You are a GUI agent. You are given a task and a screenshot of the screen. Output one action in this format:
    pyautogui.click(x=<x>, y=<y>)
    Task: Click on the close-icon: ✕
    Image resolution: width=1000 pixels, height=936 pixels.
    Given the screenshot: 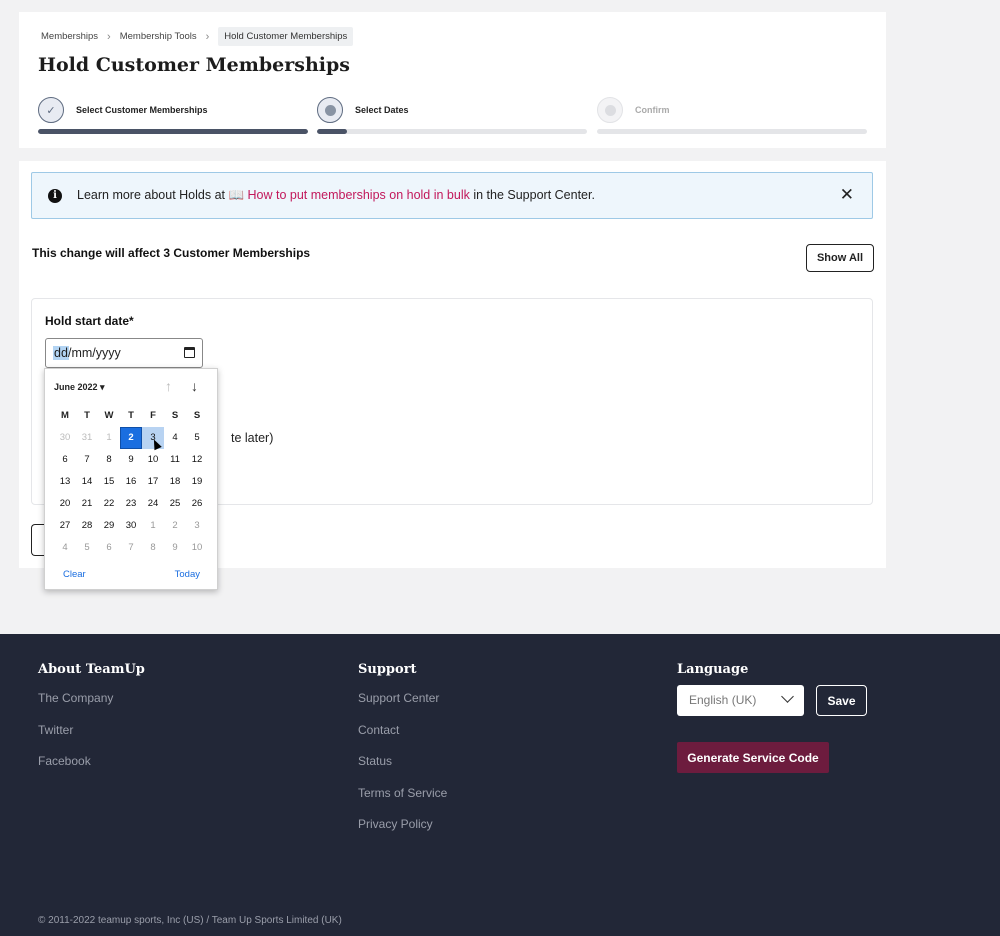 What is the action you would take?
    pyautogui.click(x=847, y=195)
    